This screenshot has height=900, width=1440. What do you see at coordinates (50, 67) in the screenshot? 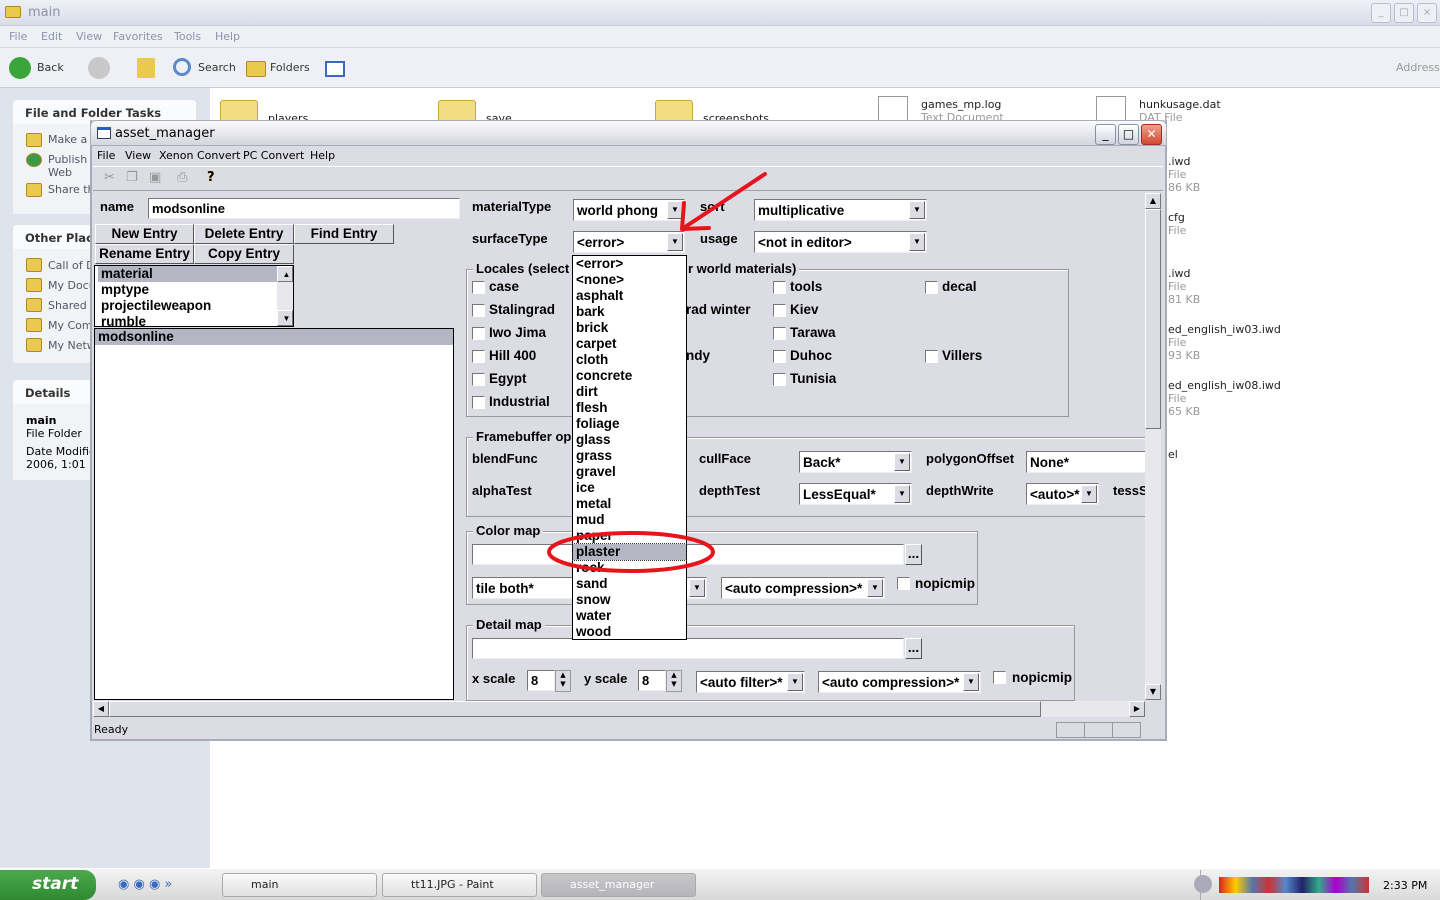
I see `back-button: Back` at bounding box center [50, 67].